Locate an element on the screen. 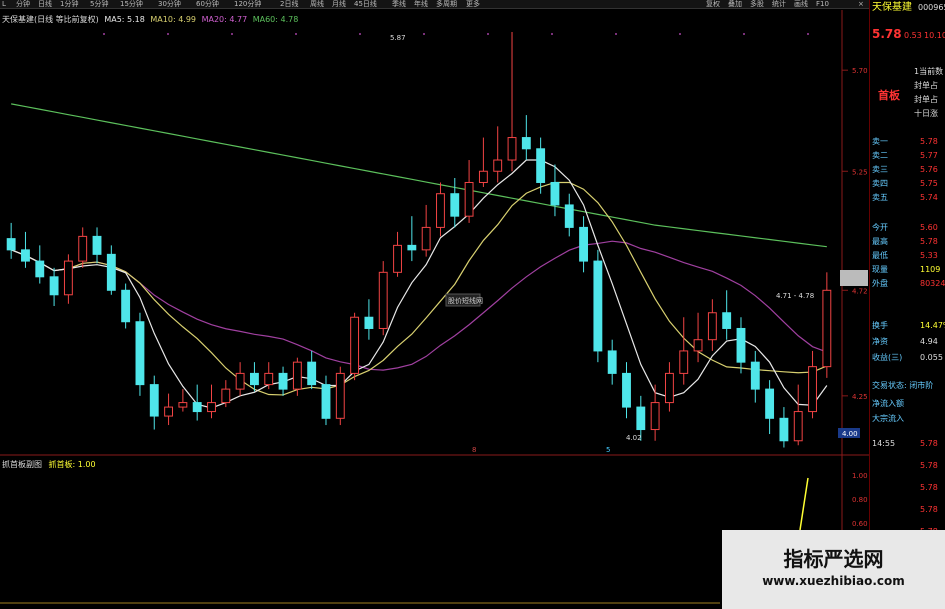 This screenshot has width=945, height=609. indicator-legend: 抓首板副图 抓首板: 1.00 is located at coordinates (49, 465).